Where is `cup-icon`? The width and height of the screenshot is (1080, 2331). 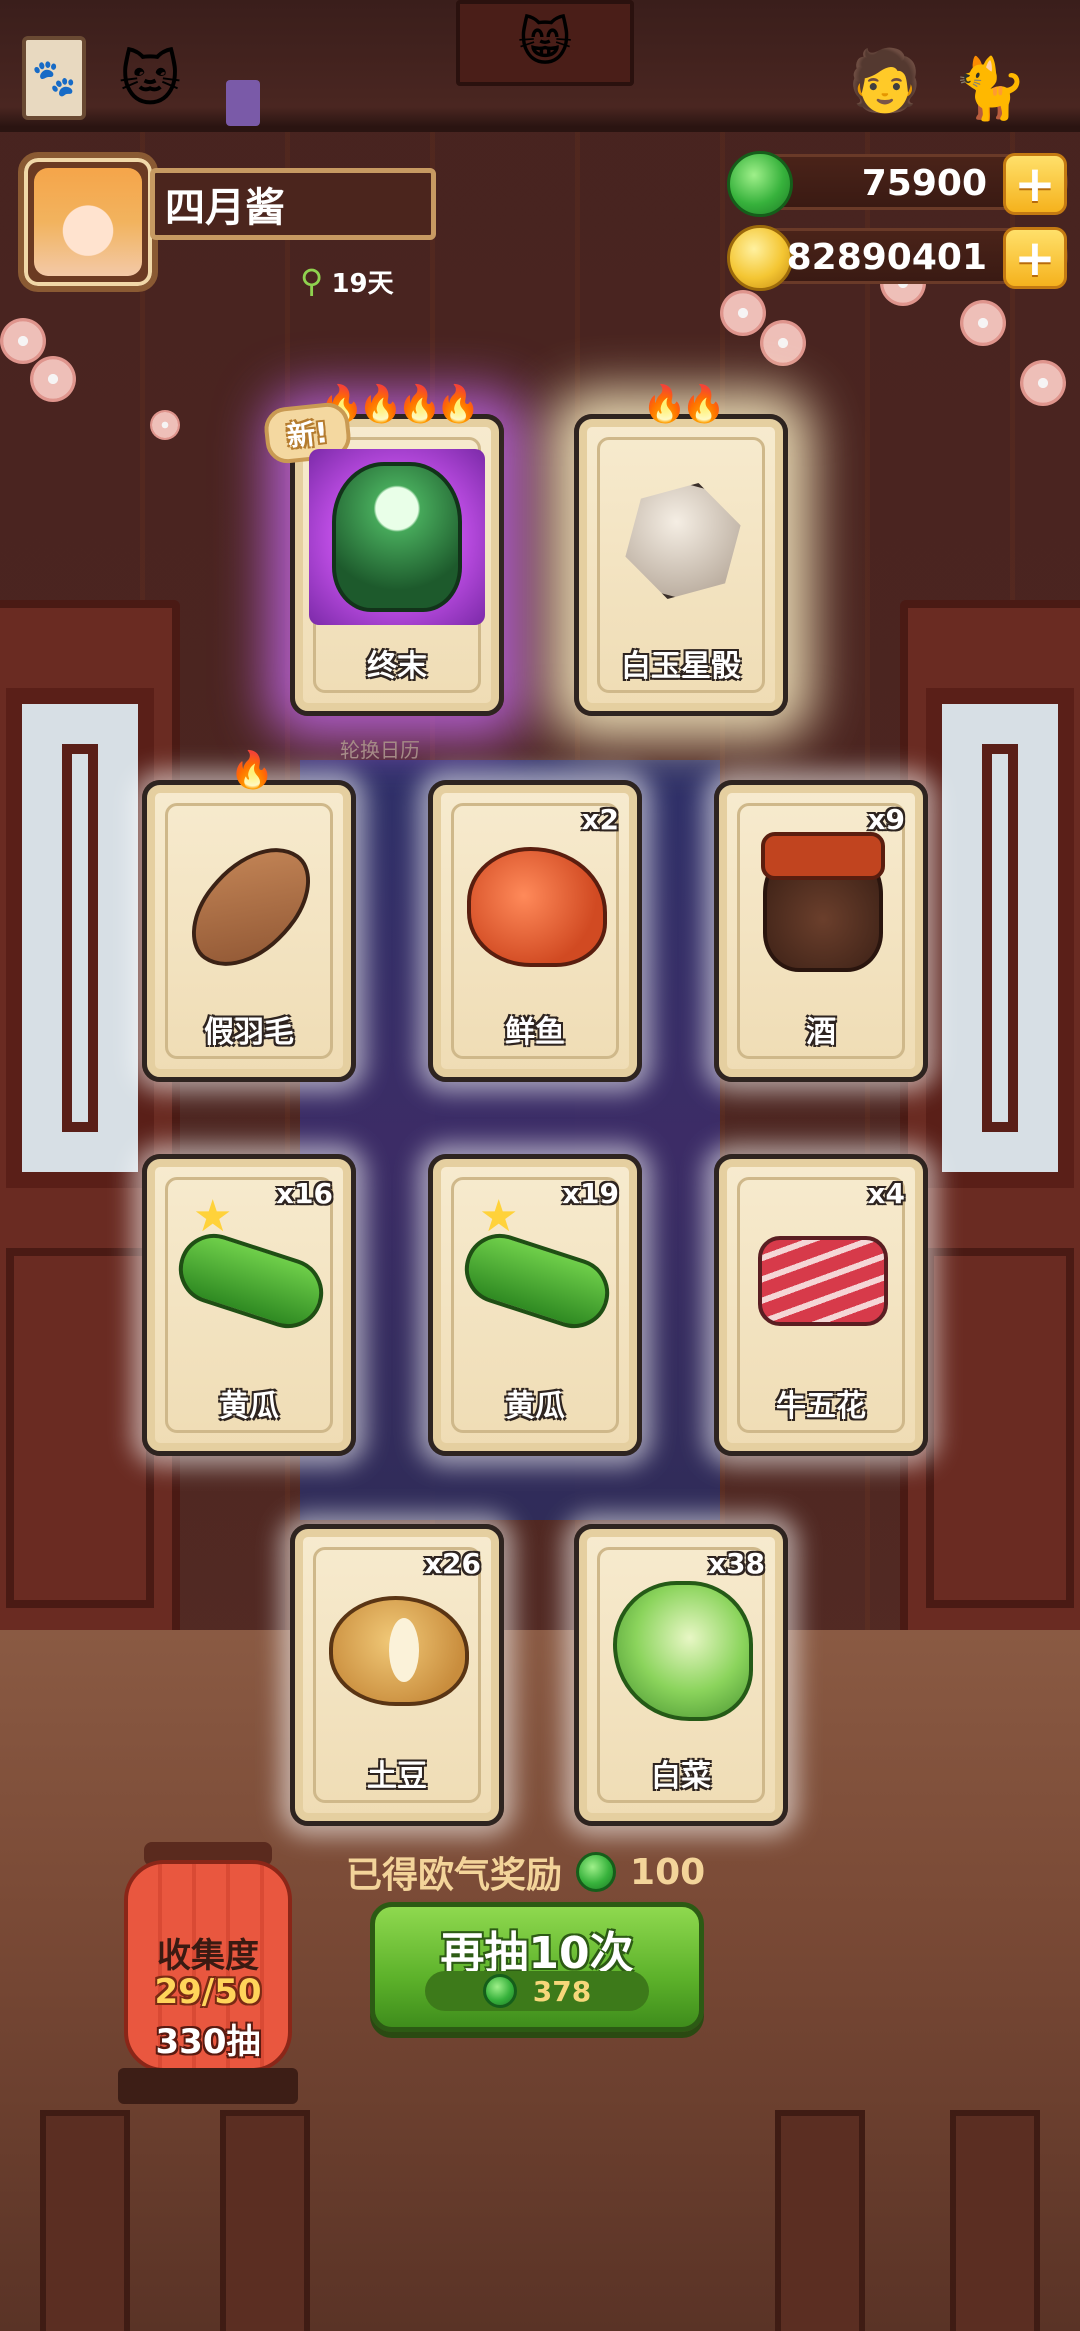
cup-icon is located at coordinates (243, 103).